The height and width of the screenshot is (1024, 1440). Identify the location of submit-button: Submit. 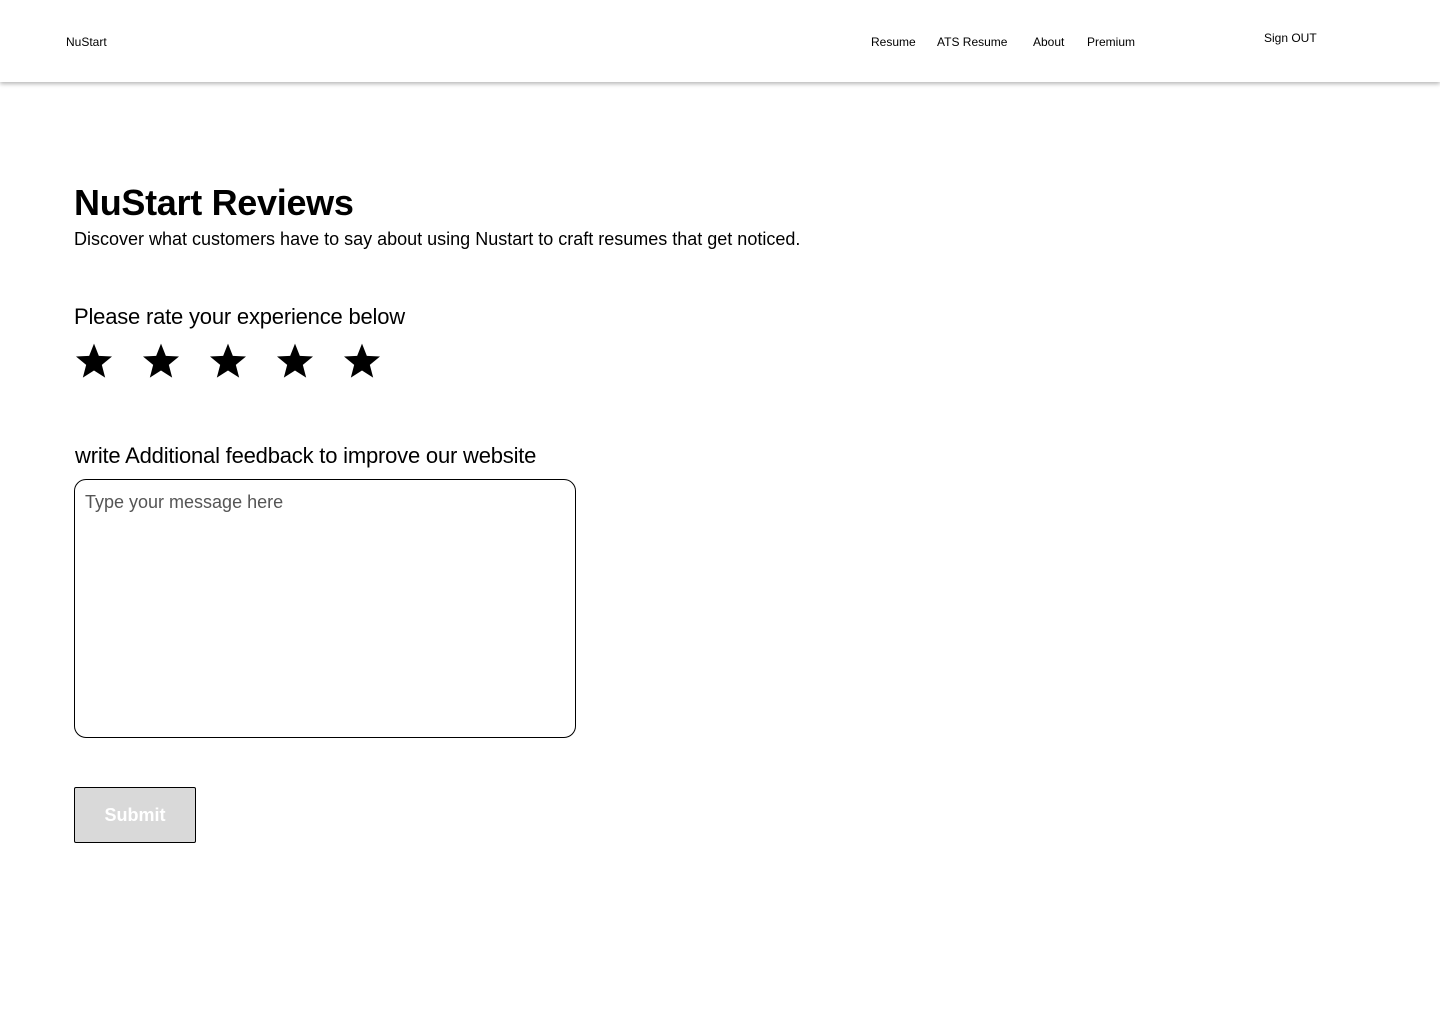
(135, 815).